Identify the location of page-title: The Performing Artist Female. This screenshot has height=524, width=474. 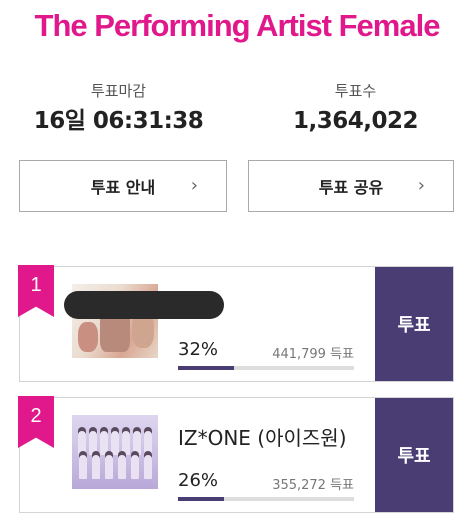
(237, 25).